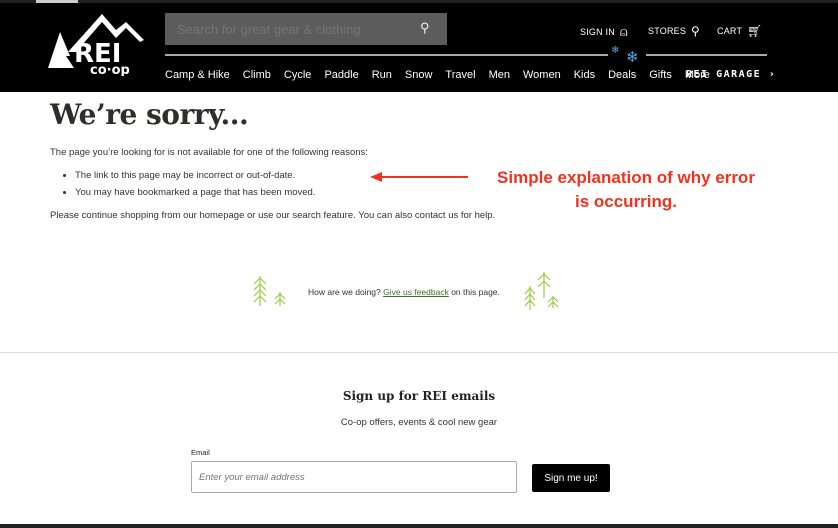 This screenshot has height=528, width=838. Describe the element at coordinates (419, 75) in the screenshot. I see `nav-snow: Snow` at that location.